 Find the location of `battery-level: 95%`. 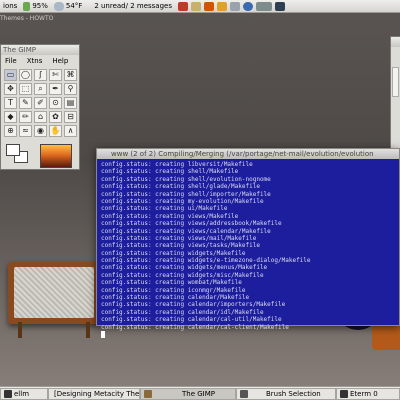

battery-level: 95% is located at coordinates (40, 6).